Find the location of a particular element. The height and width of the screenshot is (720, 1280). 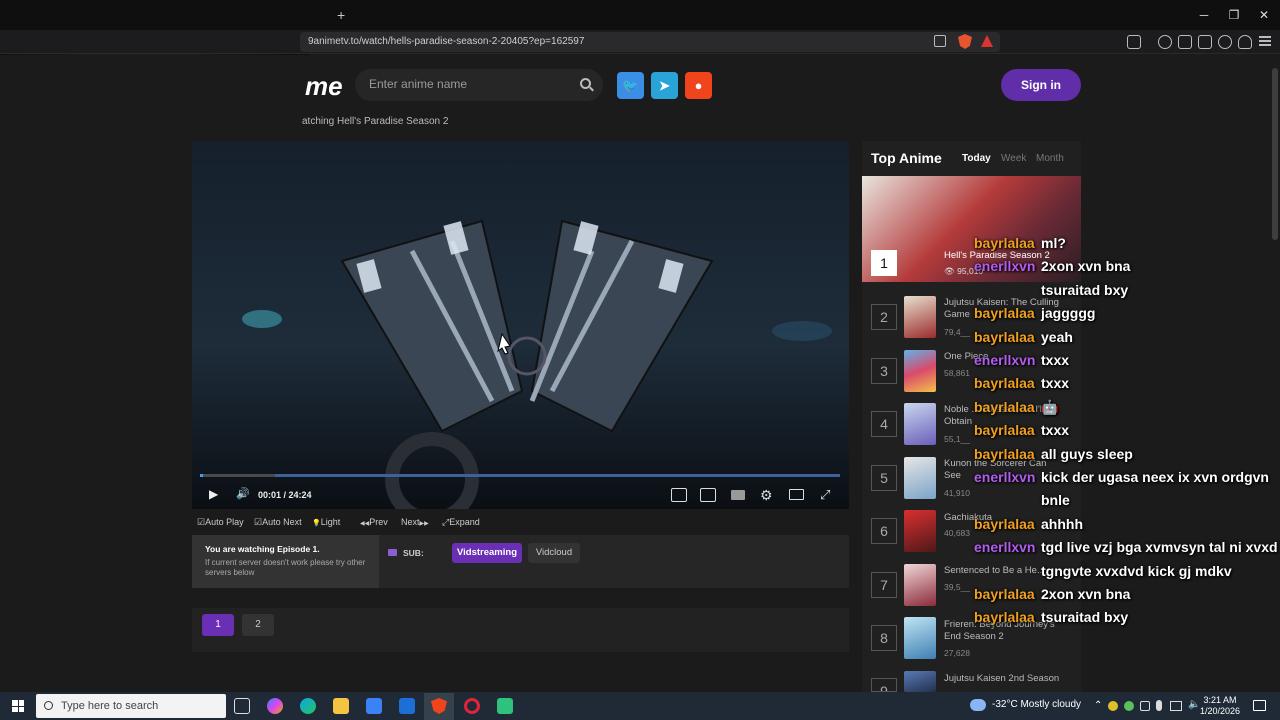

settings-gear-icon: ⚙ is located at coordinates (766, 495).